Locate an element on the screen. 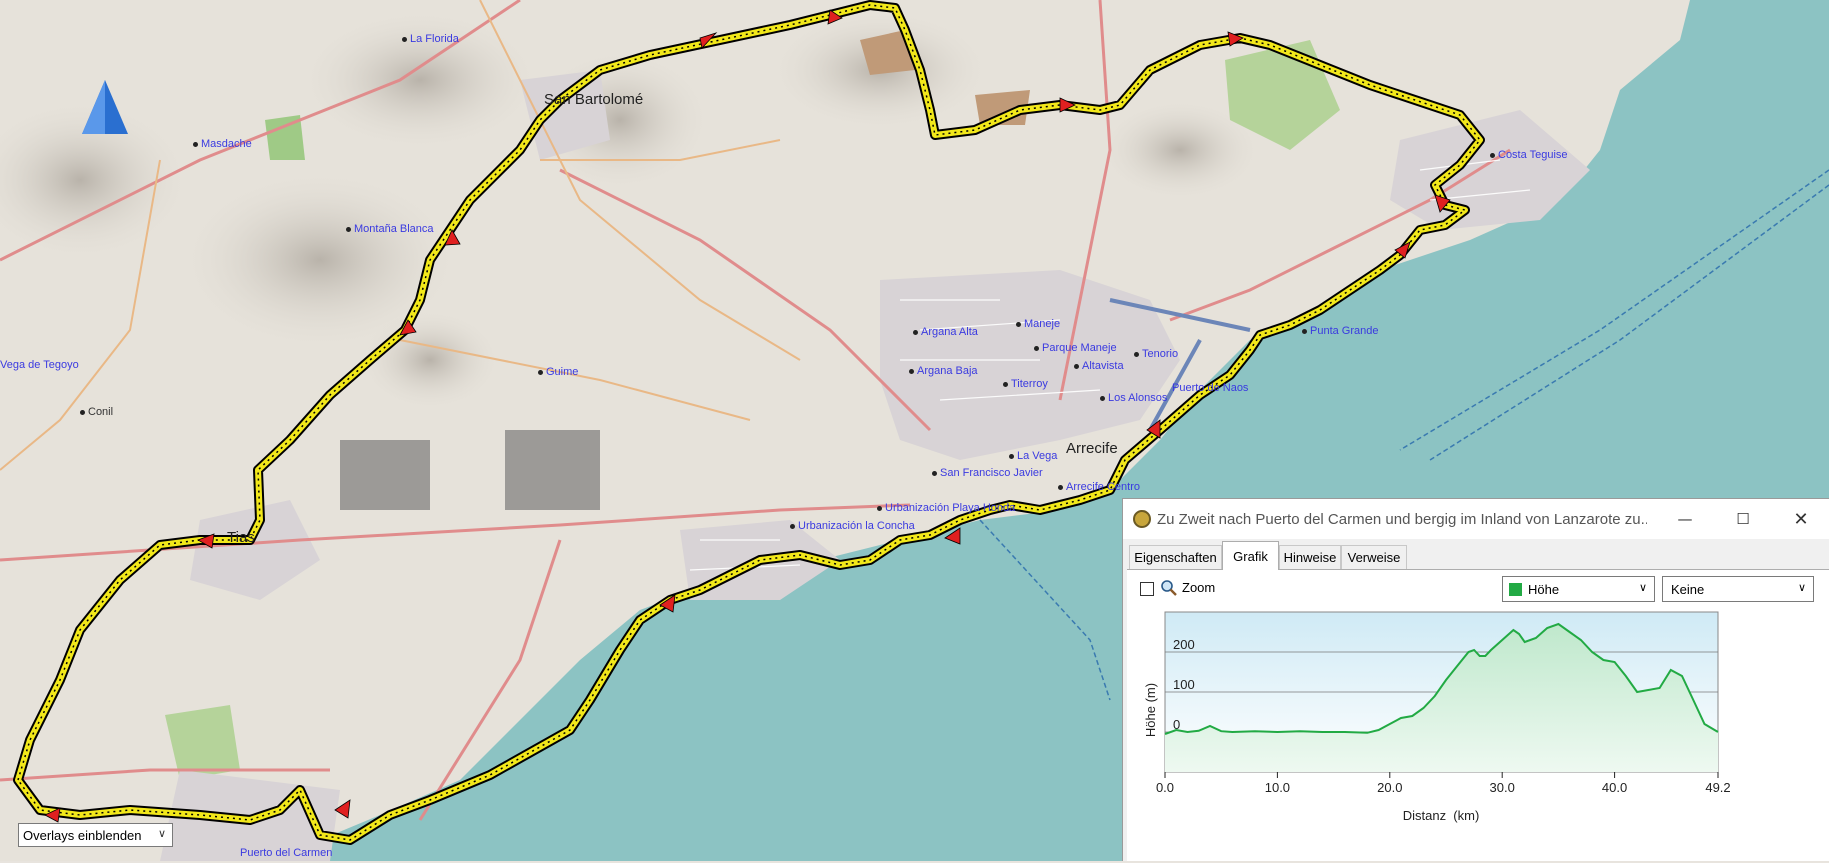 The width and height of the screenshot is (1829, 863). town-label: San Bartolomé is located at coordinates (594, 99).